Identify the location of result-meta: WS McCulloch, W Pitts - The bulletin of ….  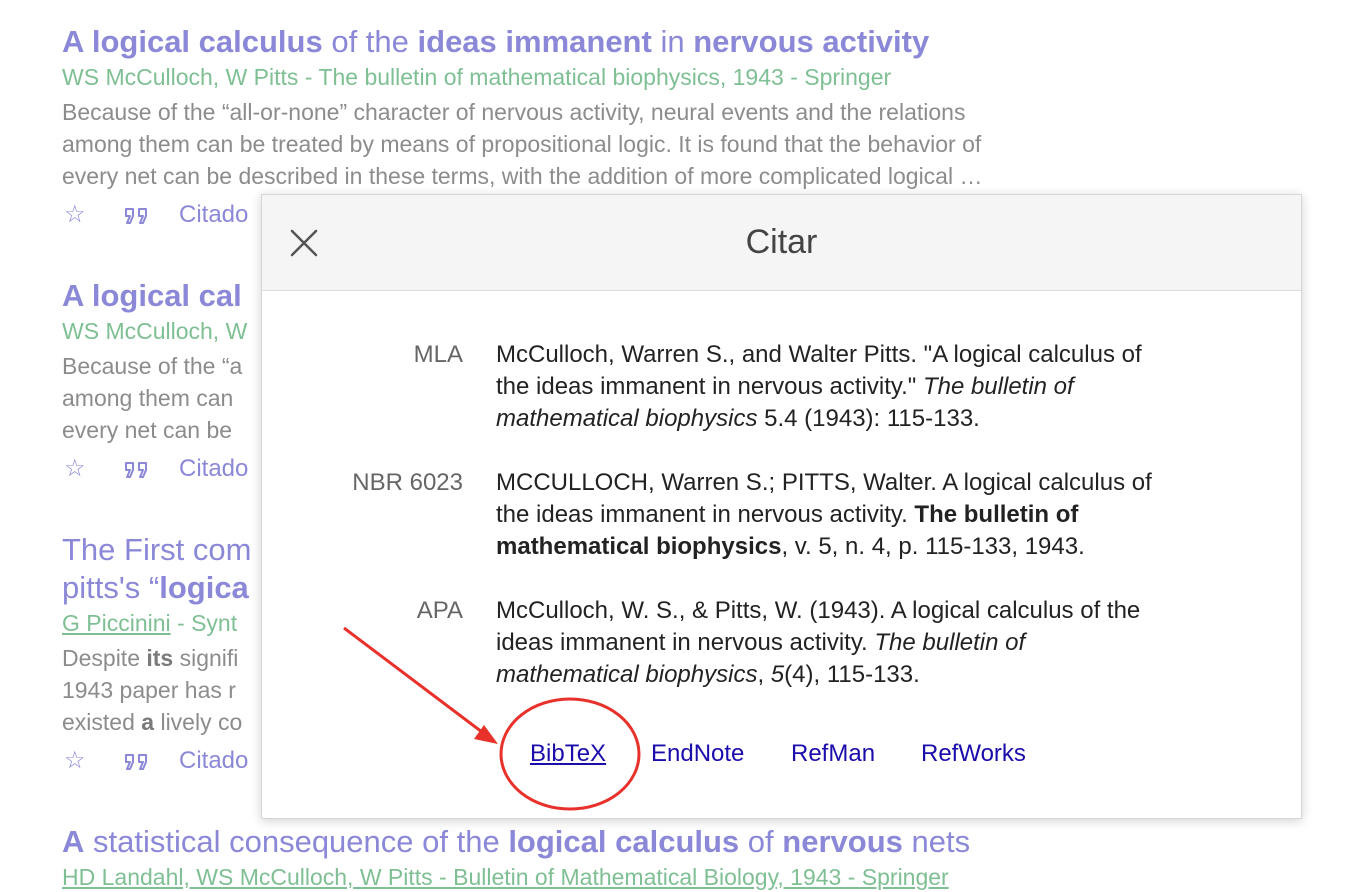
(477, 77).